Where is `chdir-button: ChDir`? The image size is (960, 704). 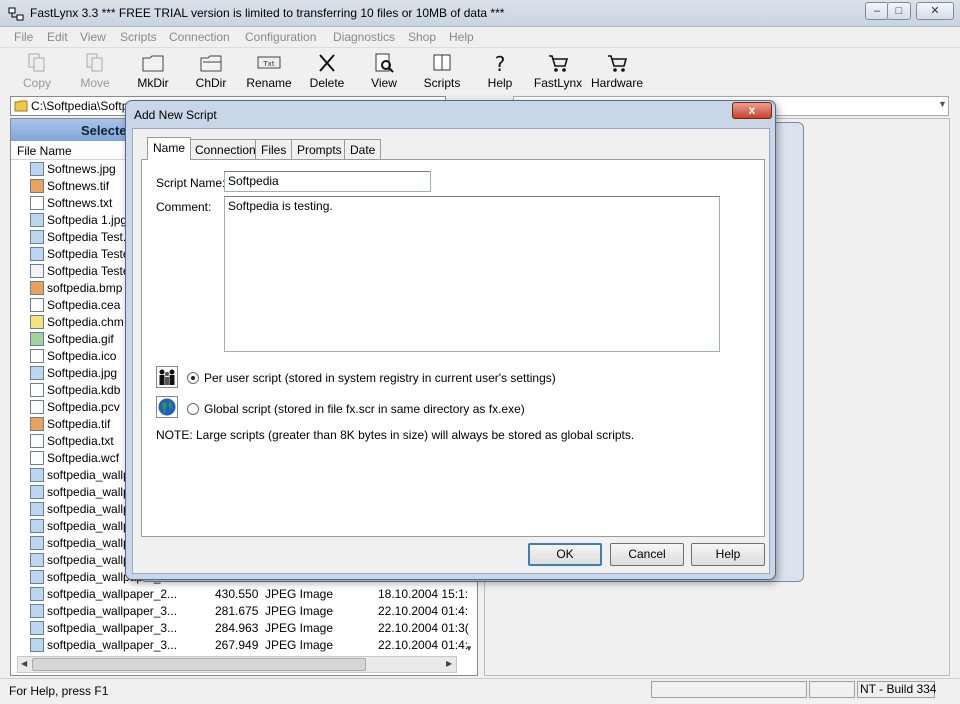
chdir-button: ChDir is located at coordinates (211, 71).